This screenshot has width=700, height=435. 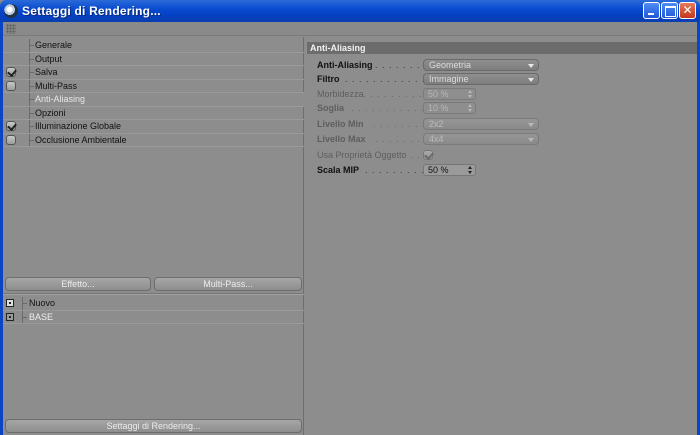 I want to click on settings-item-base: BASE, so click(x=153, y=317).